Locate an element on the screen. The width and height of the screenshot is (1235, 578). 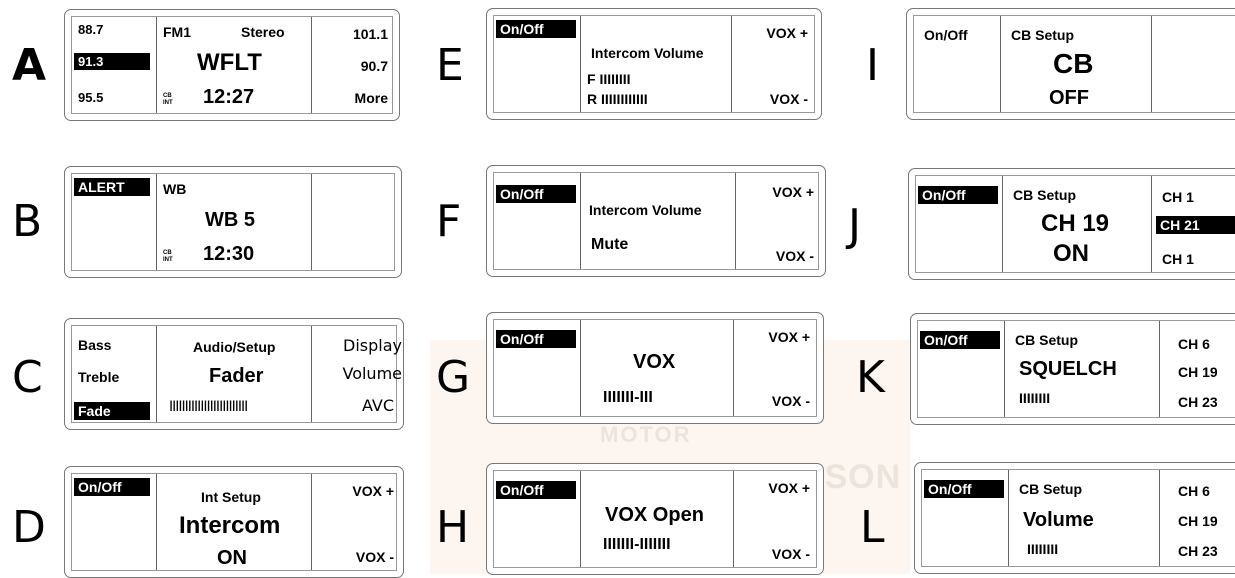
cb-channel: CH 19 is located at coordinates (1075, 223).